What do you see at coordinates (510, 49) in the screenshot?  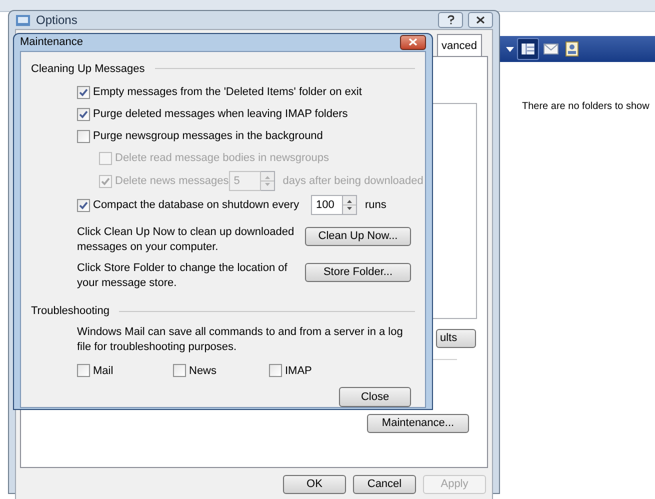 I see `dropdown-icon` at bounding box center [510, 49].